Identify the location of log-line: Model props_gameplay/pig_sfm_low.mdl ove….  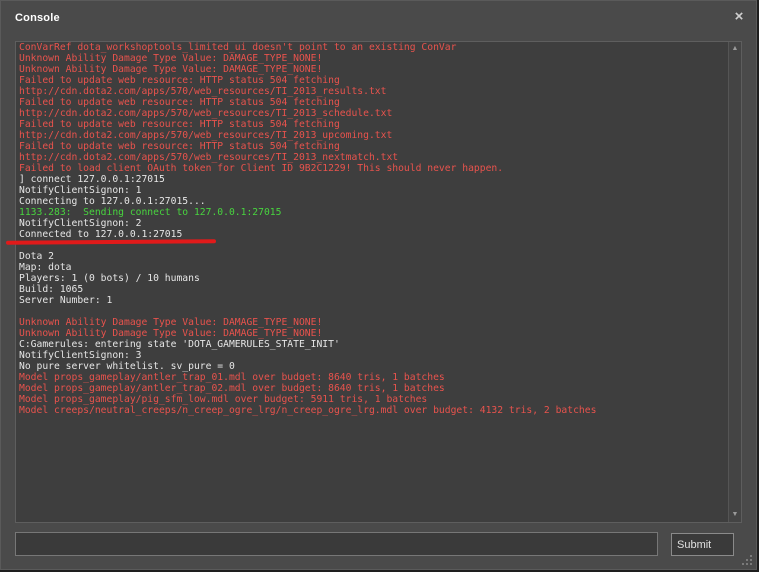
(223, 399).